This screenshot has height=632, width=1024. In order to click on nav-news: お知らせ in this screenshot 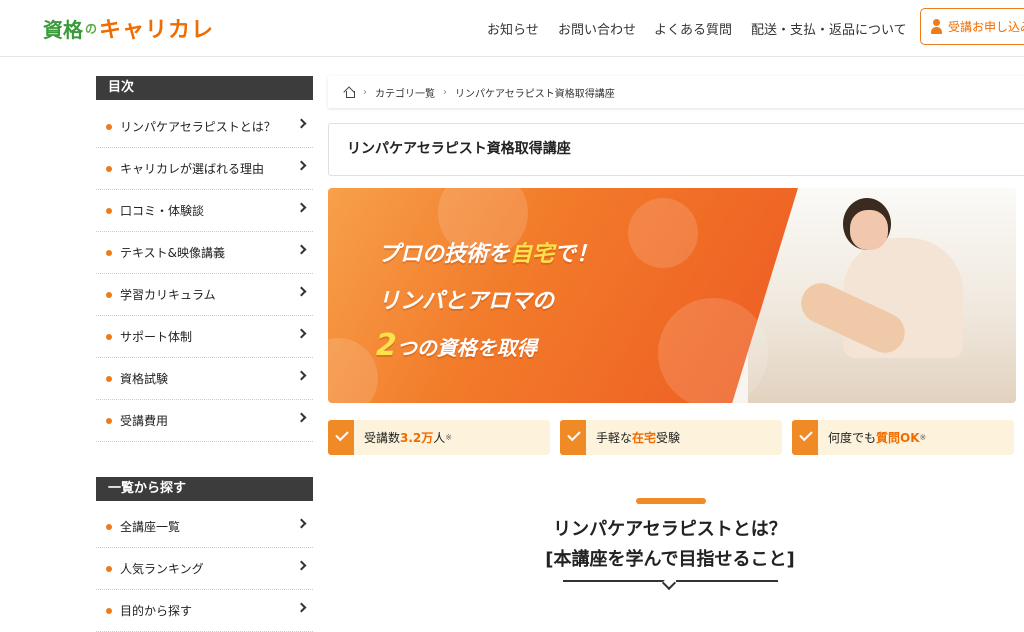, I will do `click(513, 28)`.